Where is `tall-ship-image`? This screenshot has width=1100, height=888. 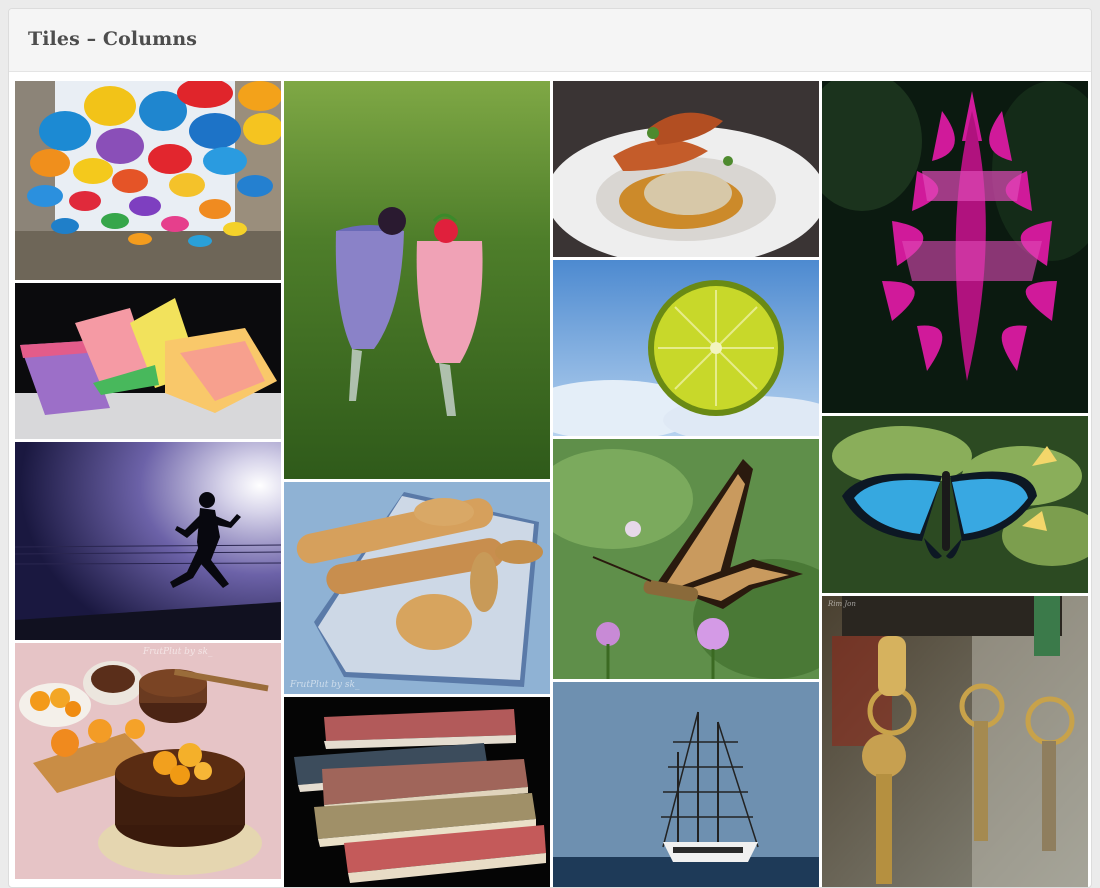 tall-ship-image is located at coordinates (686, 784).